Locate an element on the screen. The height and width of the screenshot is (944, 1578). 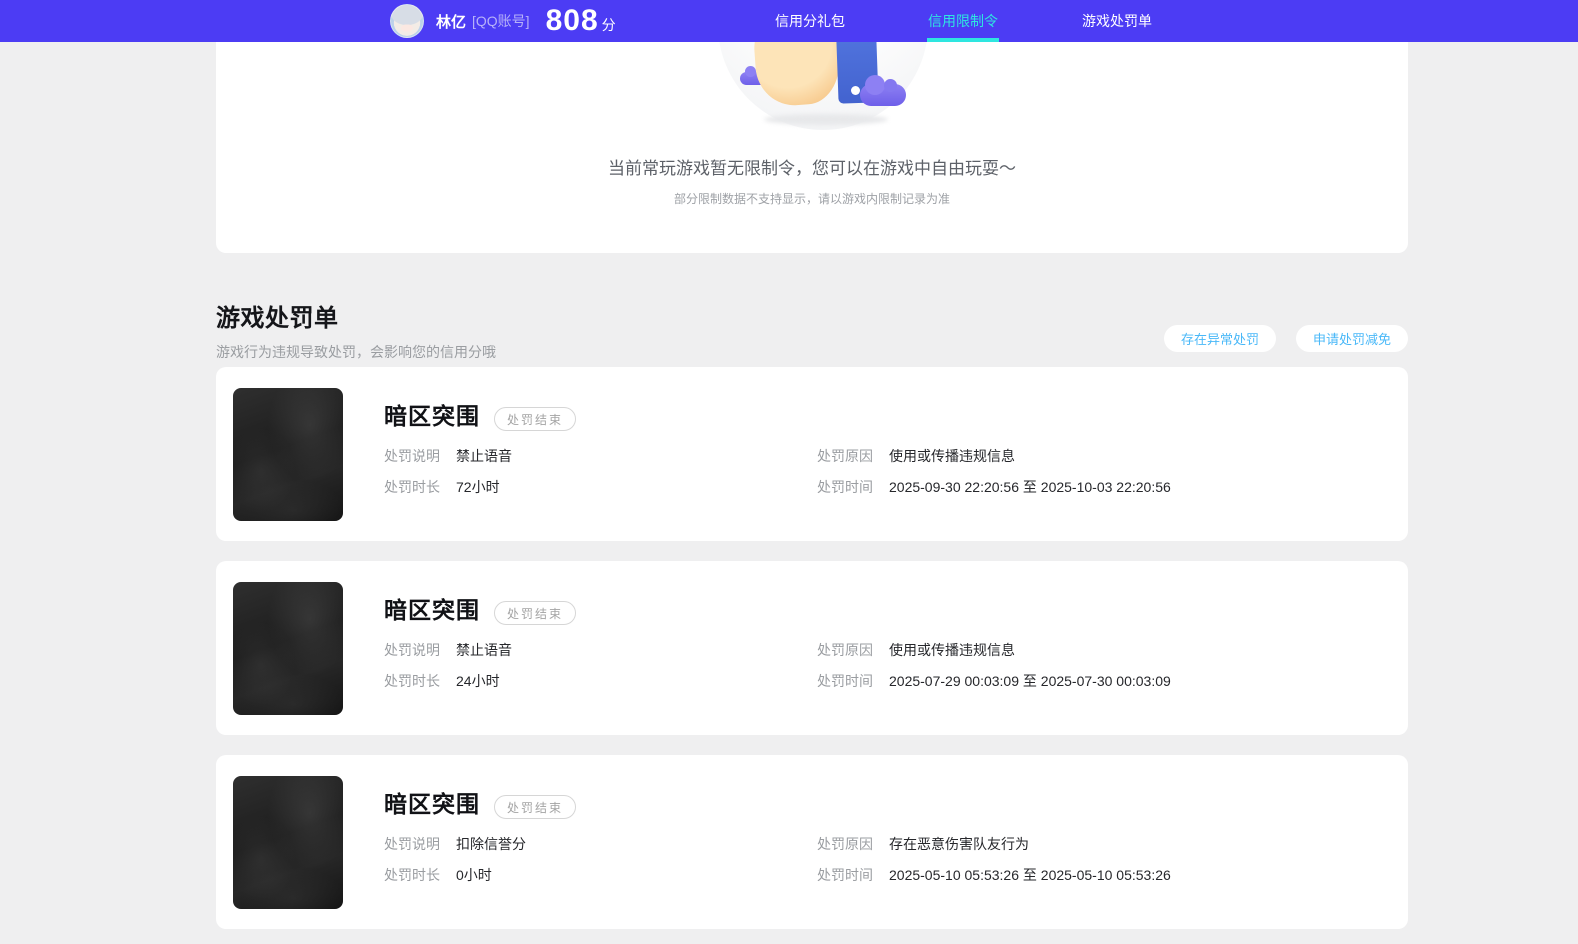
user-name: 林亿 is located at coordinates (451, 22).